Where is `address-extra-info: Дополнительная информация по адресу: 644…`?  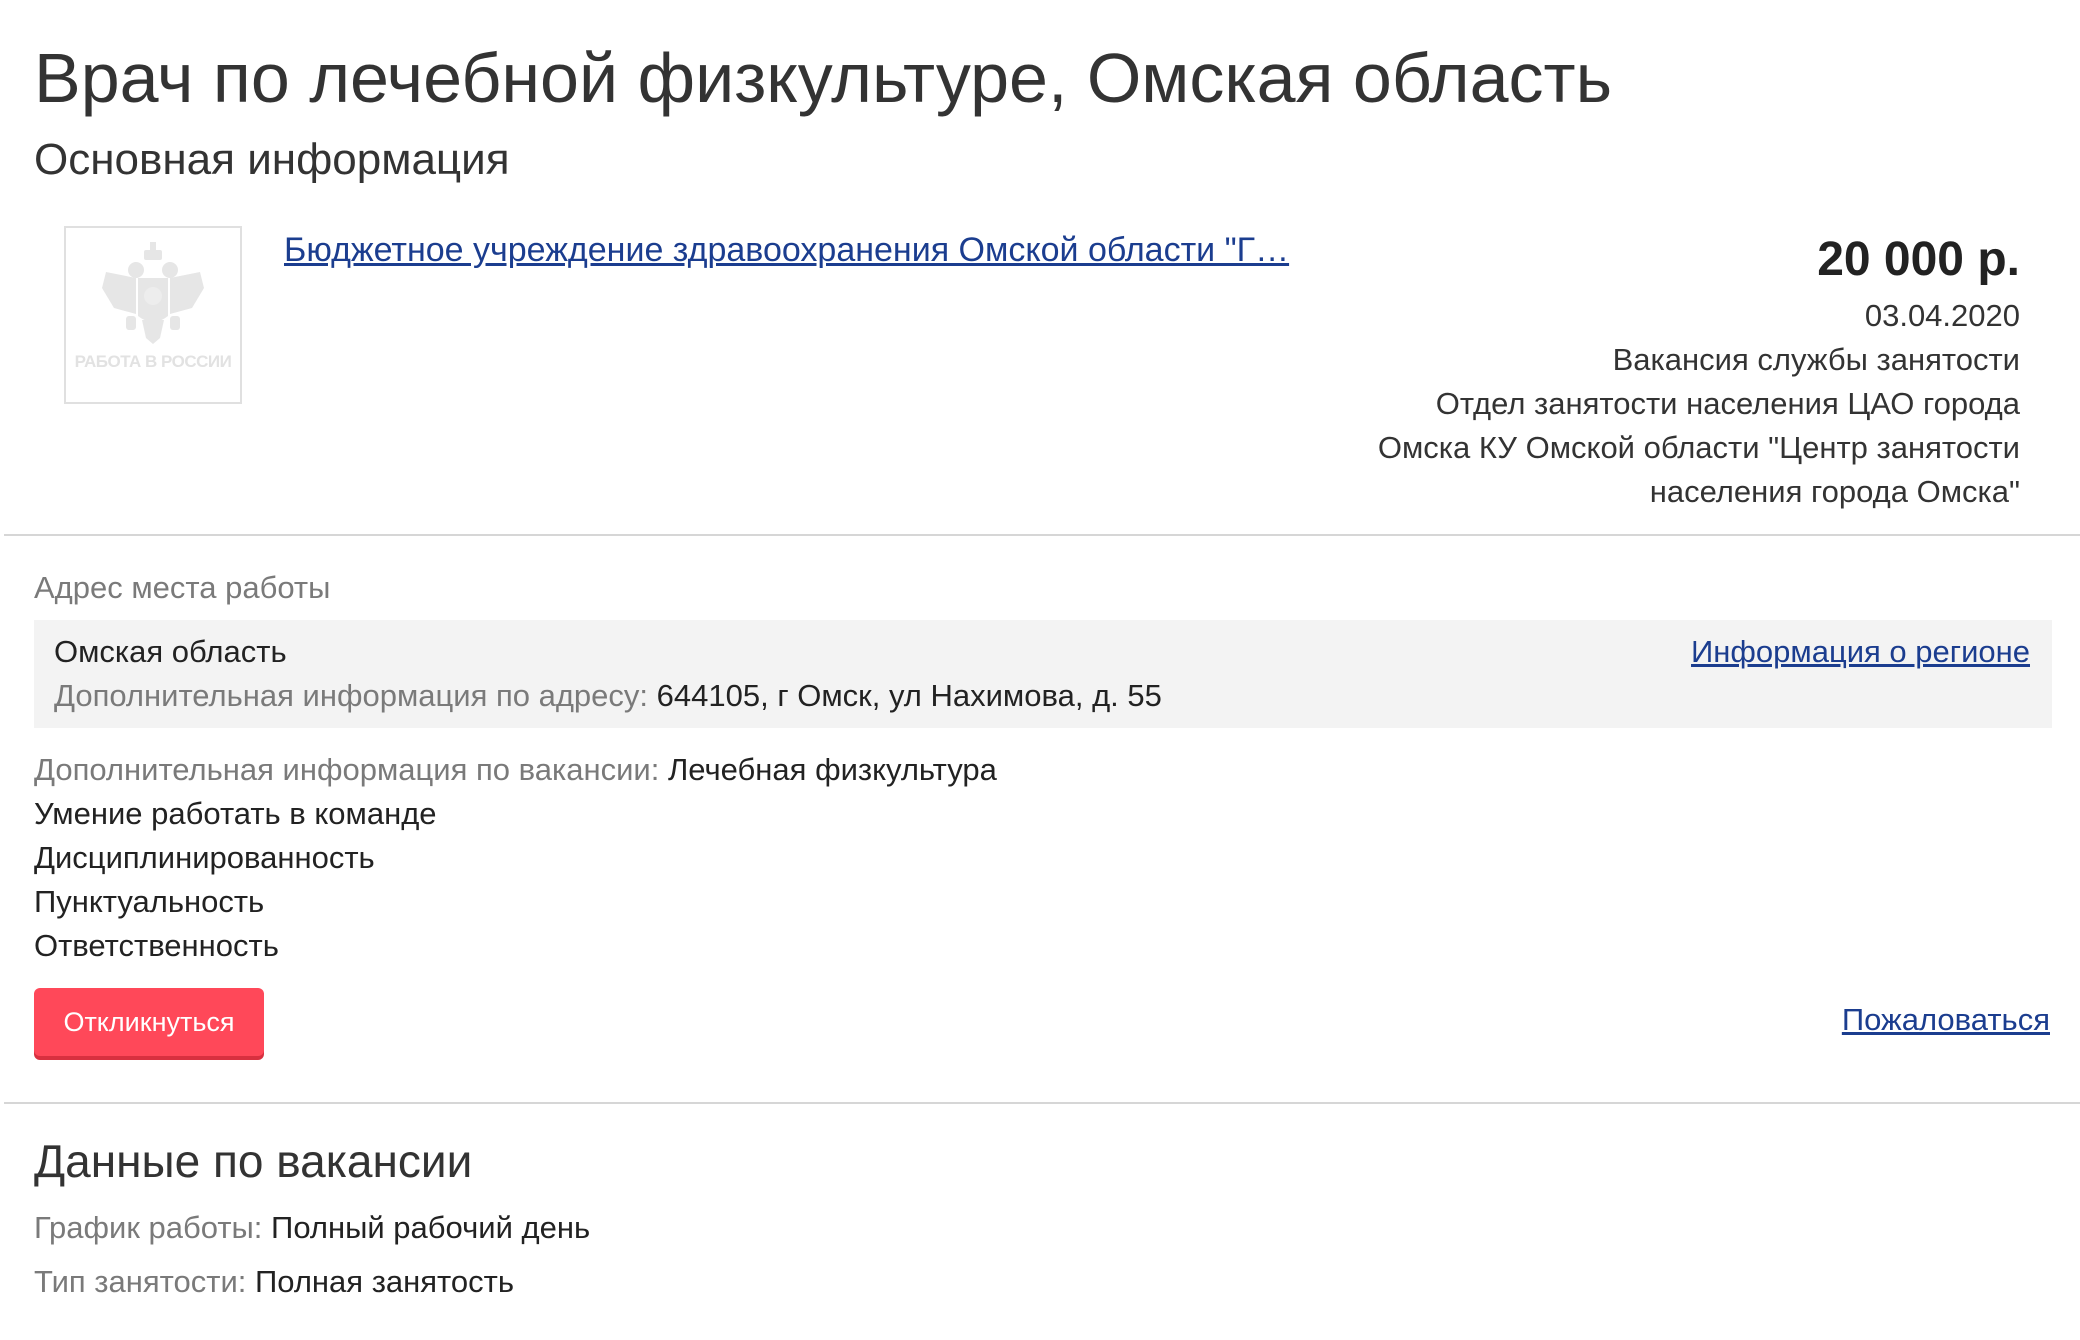
address-extra-info: Дополнительная информация по адресу: 644… is located at coordinates (608, 696).